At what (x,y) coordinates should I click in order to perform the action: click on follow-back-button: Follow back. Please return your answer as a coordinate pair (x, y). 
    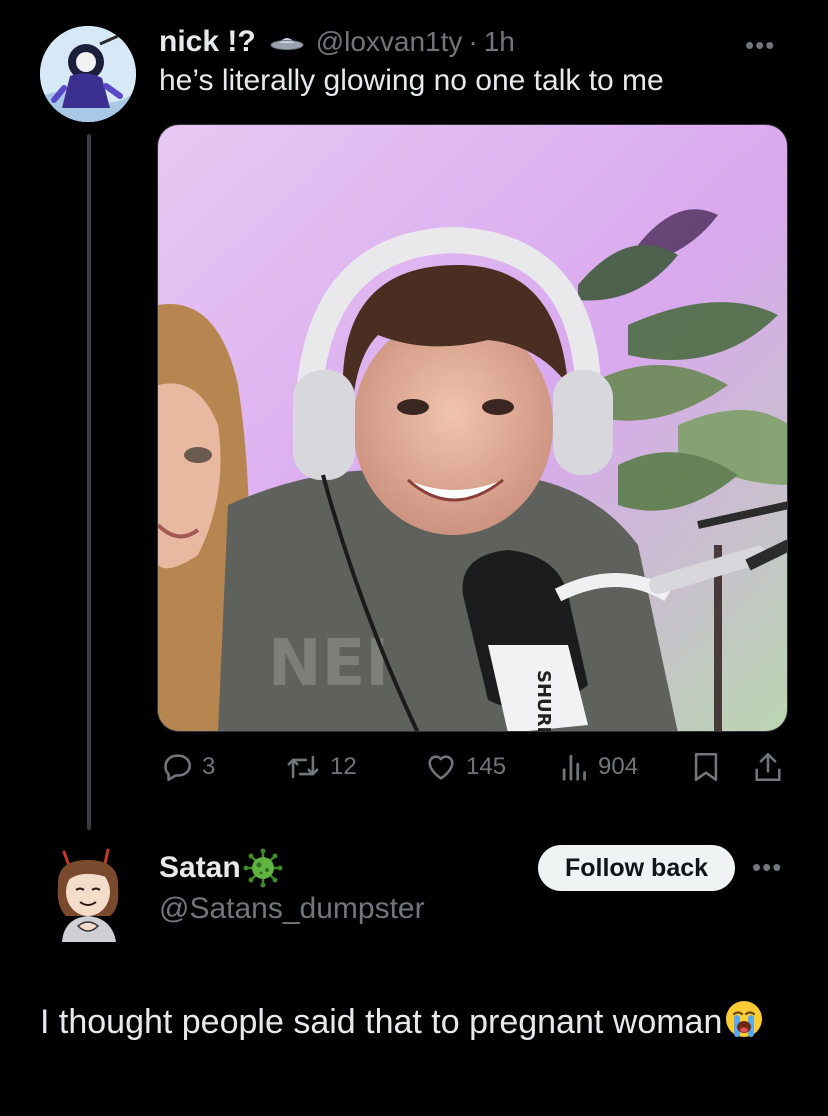
    Looking at the image, I should click on (636, 868).